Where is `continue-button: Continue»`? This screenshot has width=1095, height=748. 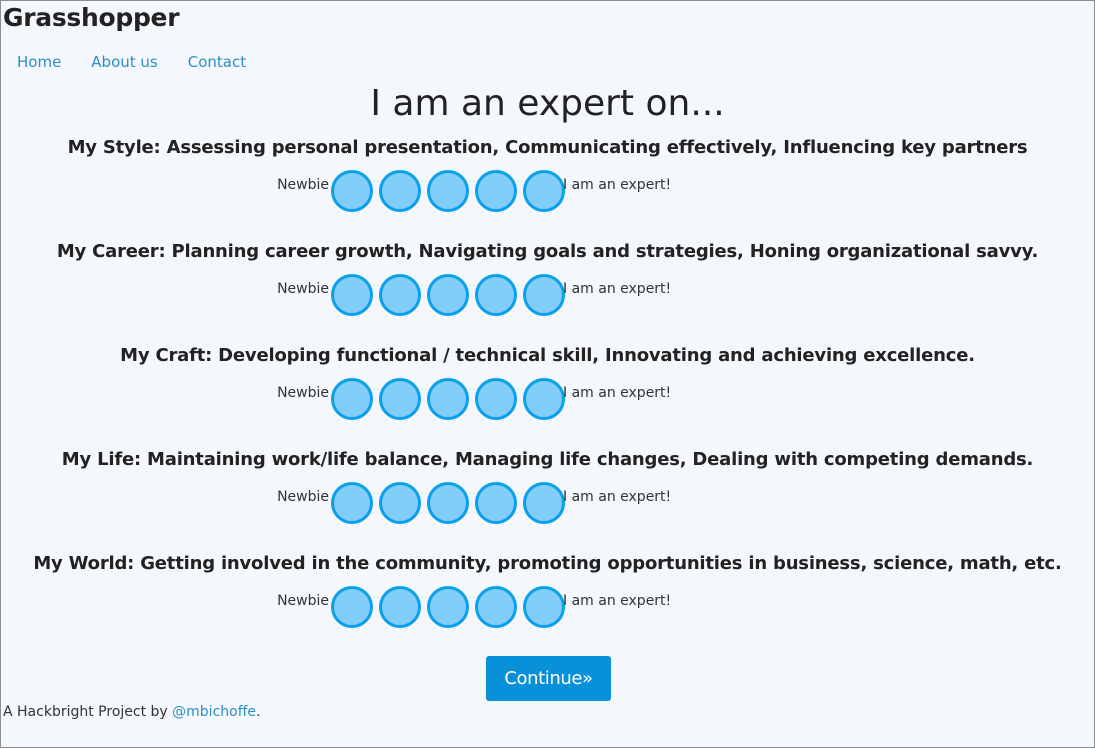 continue-button: Continue» is located at coordinates (548, 678).